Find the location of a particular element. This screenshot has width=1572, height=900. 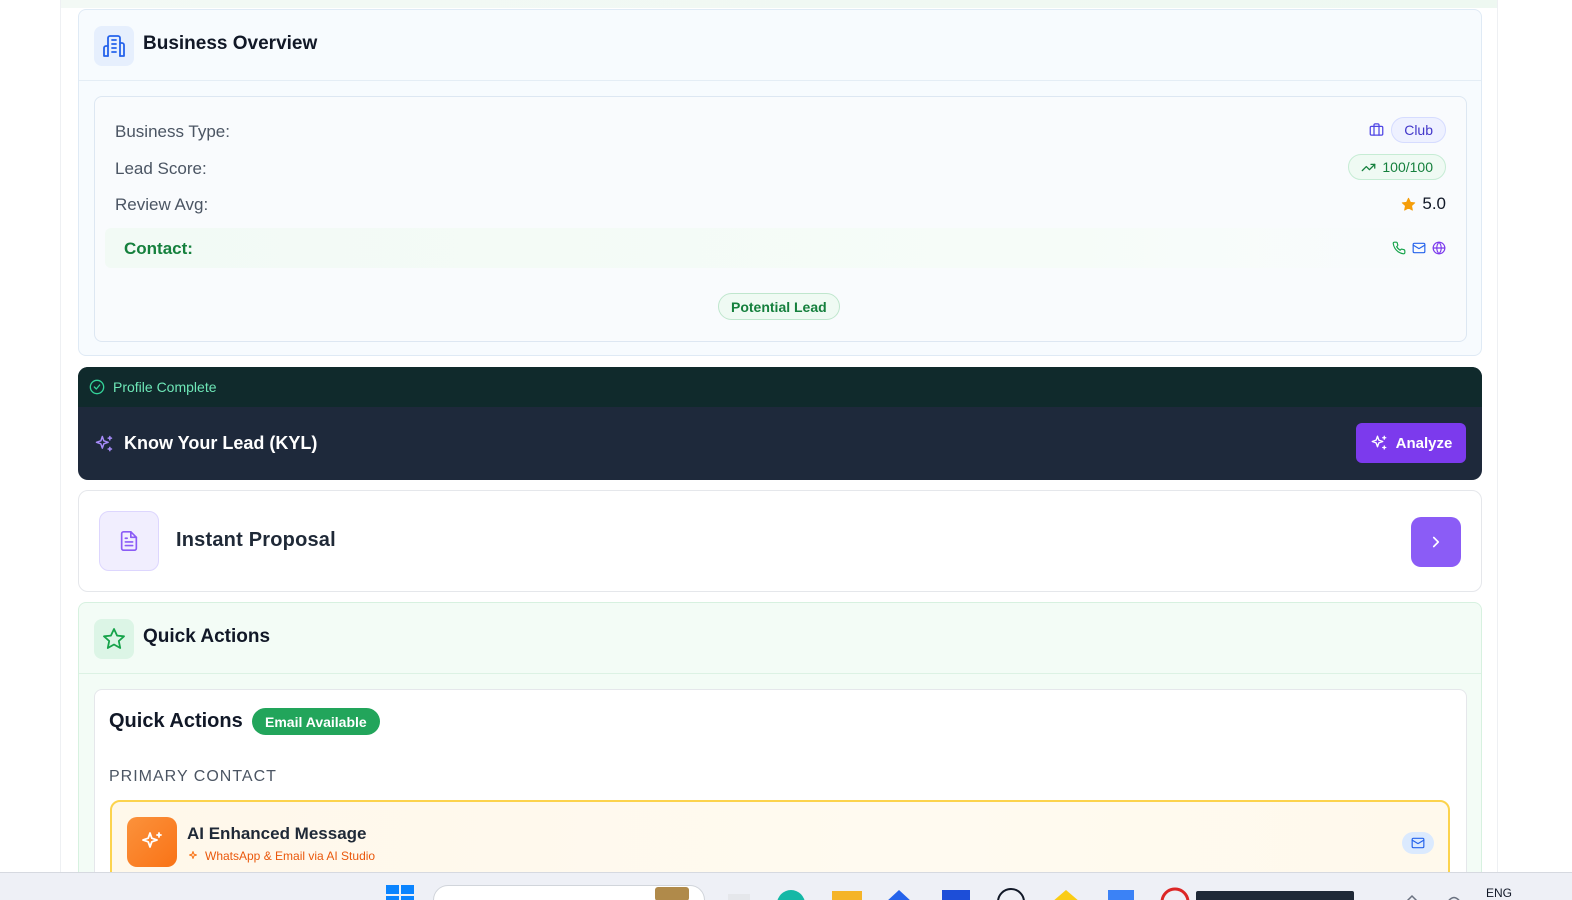

store-icon is located at coordinates (956, 894).